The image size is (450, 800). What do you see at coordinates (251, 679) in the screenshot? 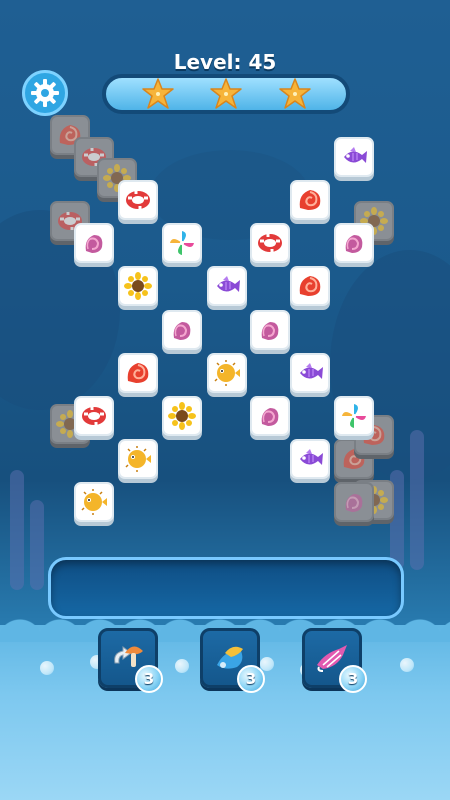
I see `booster-shuffle-count: 3` at bounding box center [251, 679].